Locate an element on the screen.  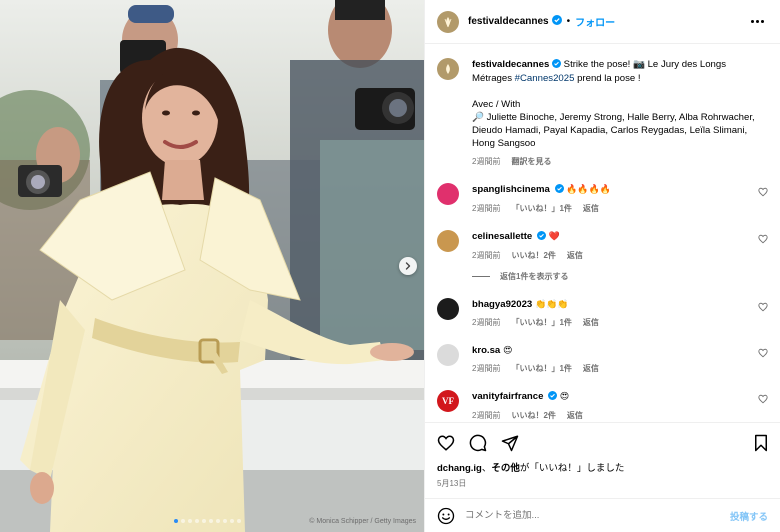
comment-row: bhagya92023 👏👏👏 2週間前 「いいね！」1件 返信 is located at coordinates (602, 313).